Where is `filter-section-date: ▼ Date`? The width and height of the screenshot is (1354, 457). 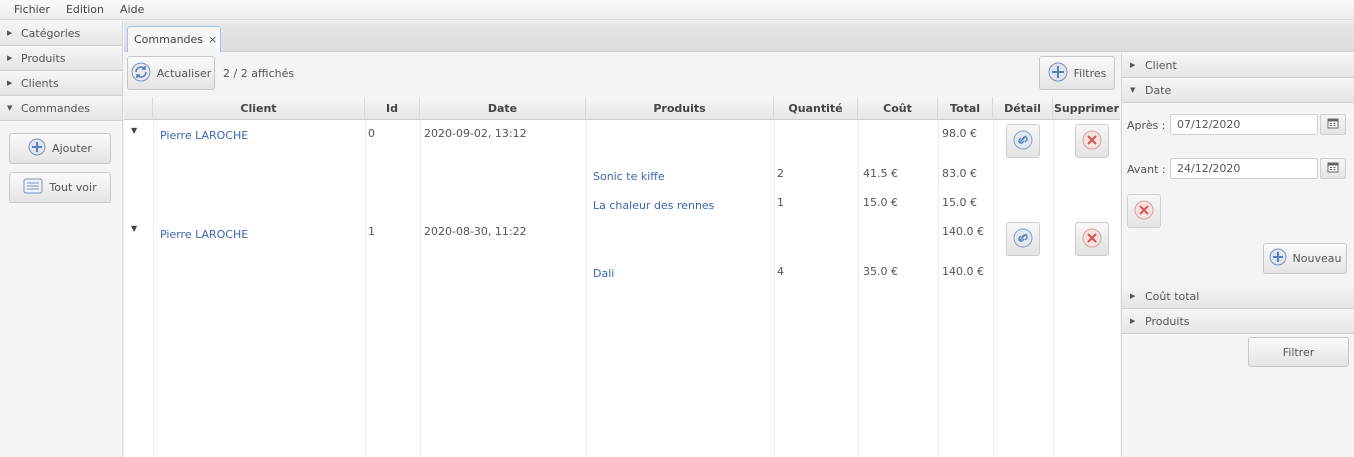 filter-section-date: ▼ Date is located at coordinates (1238, 90).